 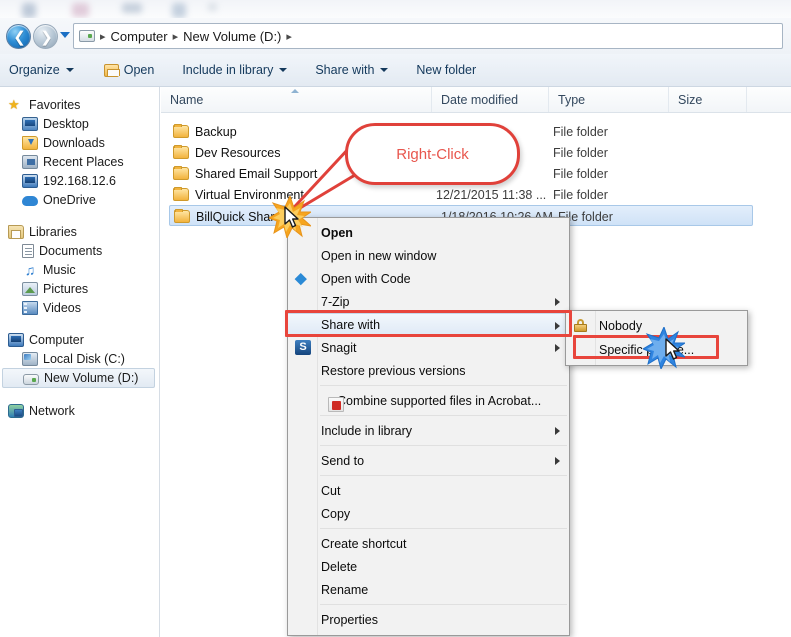 I want to click on context-menu-item-open-with-code: ◆ Open with Code, so click(x=428, y=278).